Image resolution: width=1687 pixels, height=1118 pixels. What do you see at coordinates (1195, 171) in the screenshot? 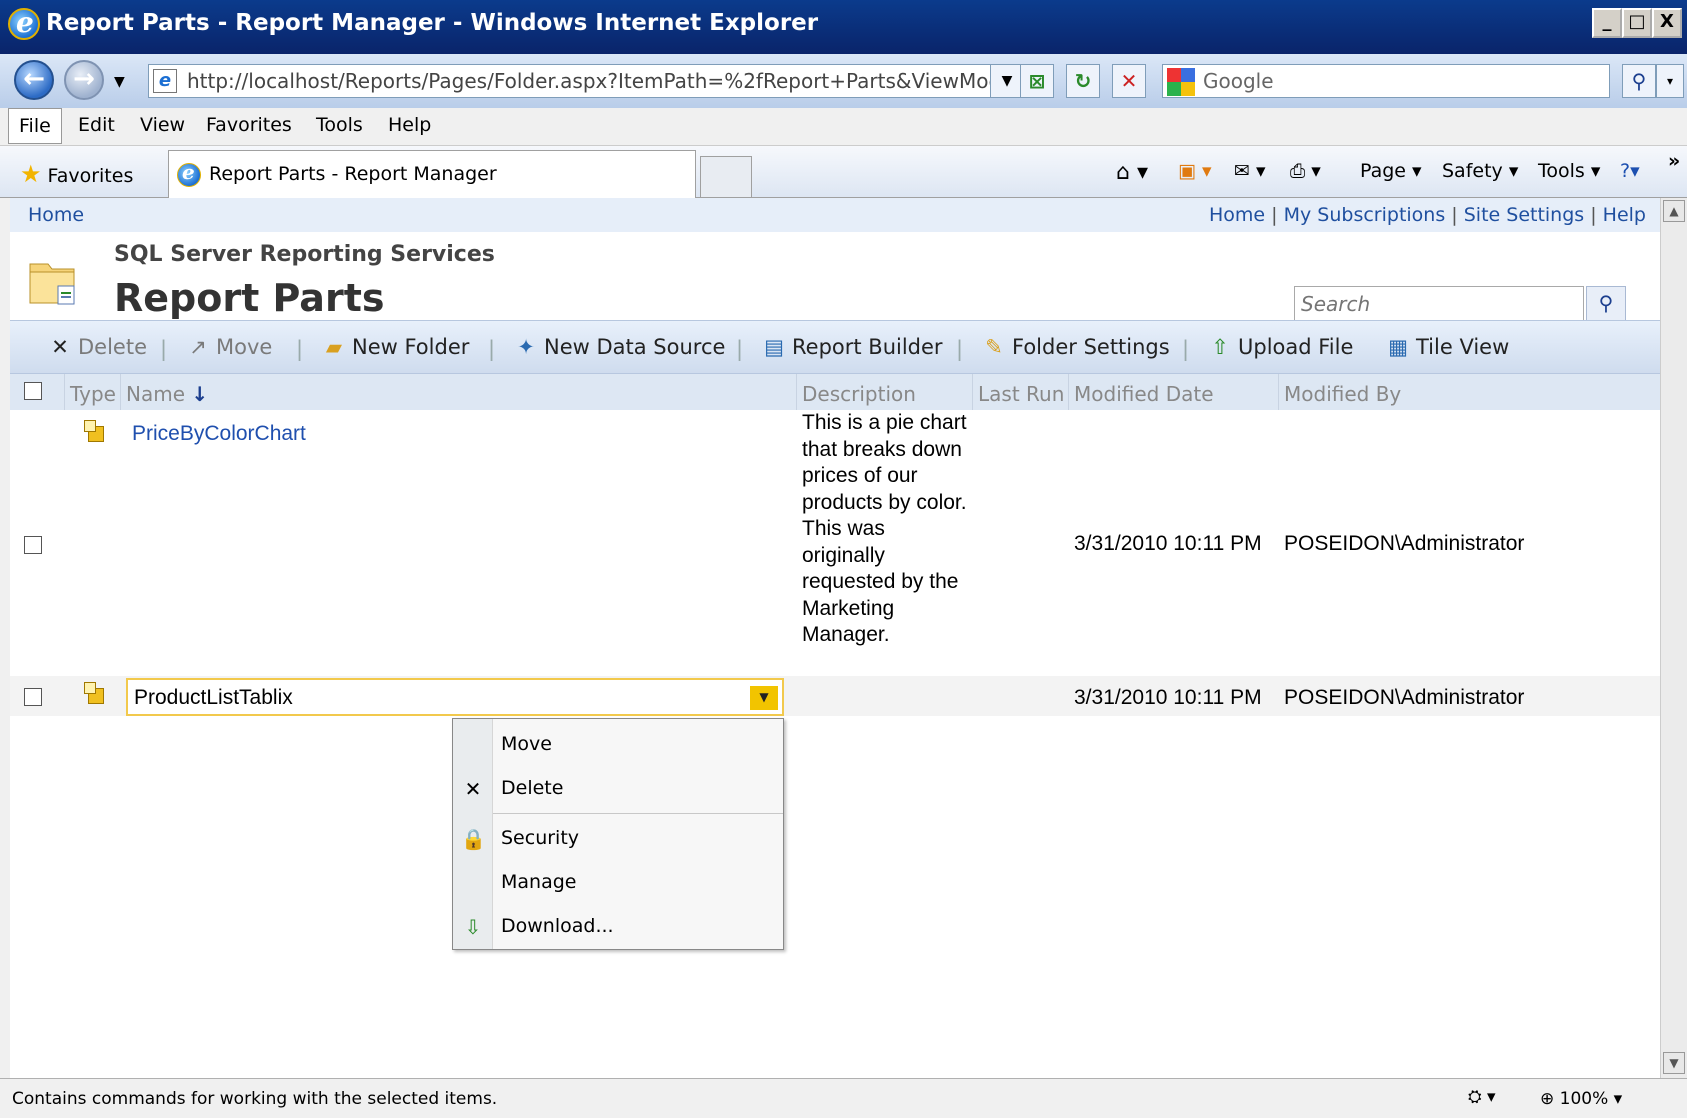
I see `feeds-icon: ▣ ▾` at bounding box center [1195, 171].